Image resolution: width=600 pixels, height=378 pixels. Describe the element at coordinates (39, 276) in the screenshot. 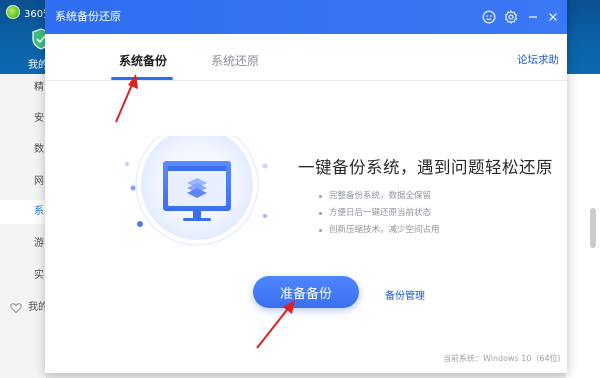

I see `sidebar-item: 实` at that location.